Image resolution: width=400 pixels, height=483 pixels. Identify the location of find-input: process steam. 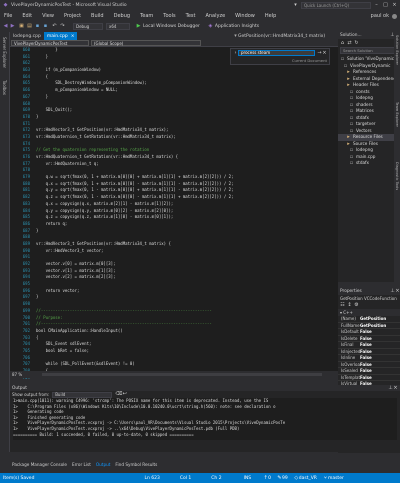
(276, 53).